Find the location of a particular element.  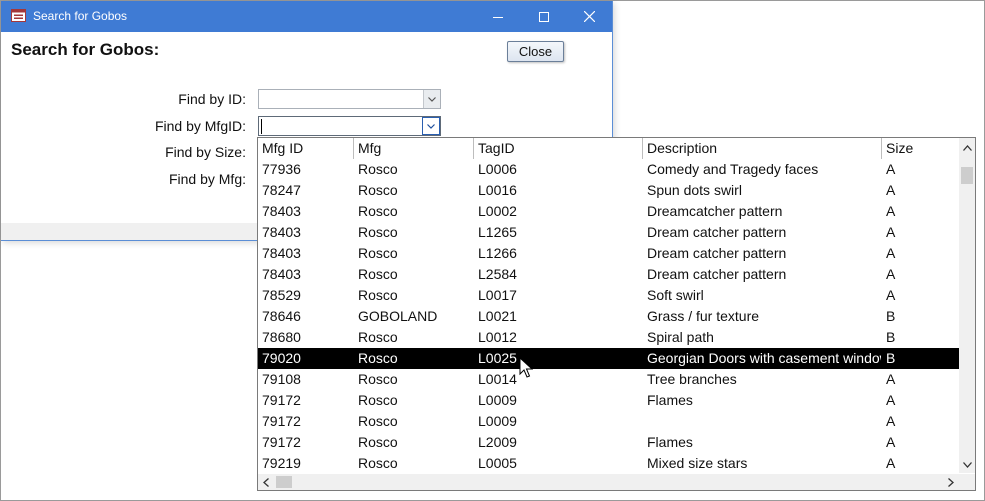

maximize-icon is located at coordinates (544, 16).